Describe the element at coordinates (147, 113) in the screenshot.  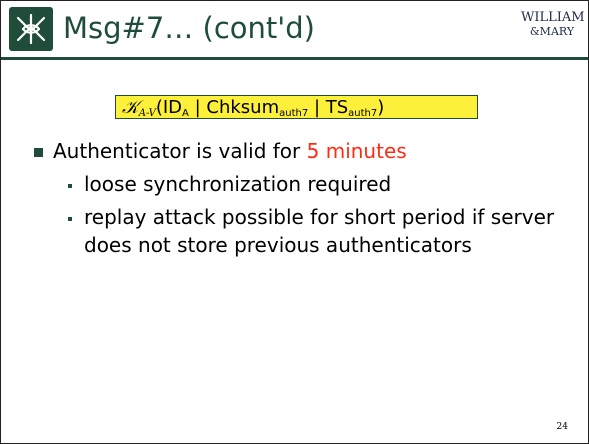
I see `key-subscript: A-V` at that location.